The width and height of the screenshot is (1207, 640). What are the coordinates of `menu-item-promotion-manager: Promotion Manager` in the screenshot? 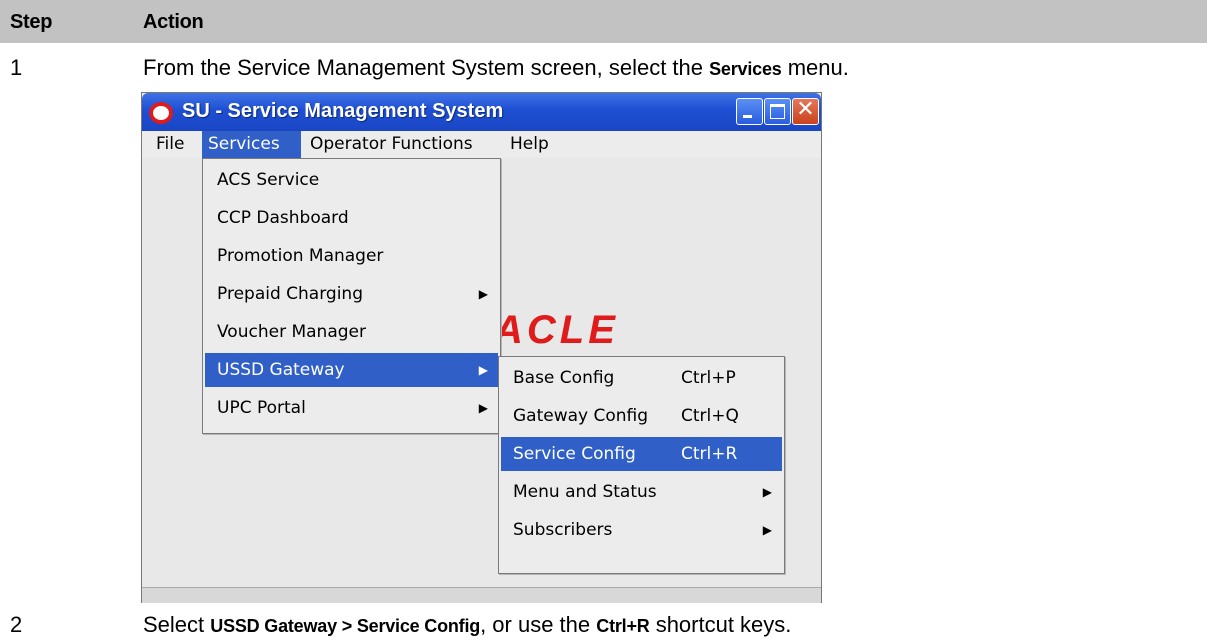 It's located at (351, 256).